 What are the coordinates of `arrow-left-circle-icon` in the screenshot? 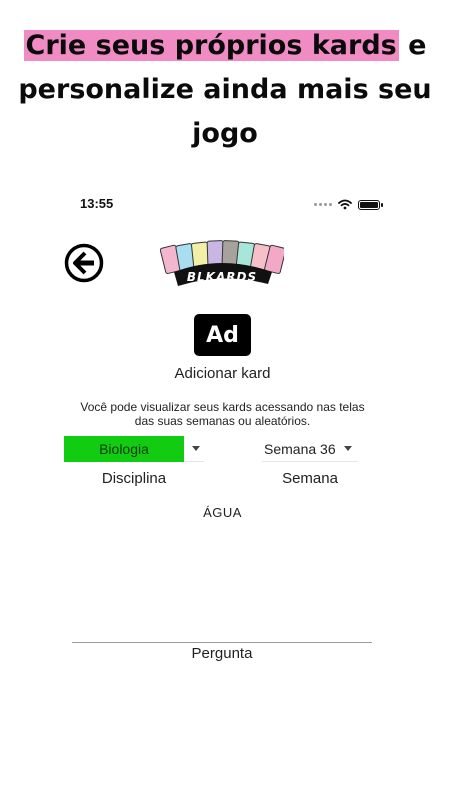 It's located at (84, 263).